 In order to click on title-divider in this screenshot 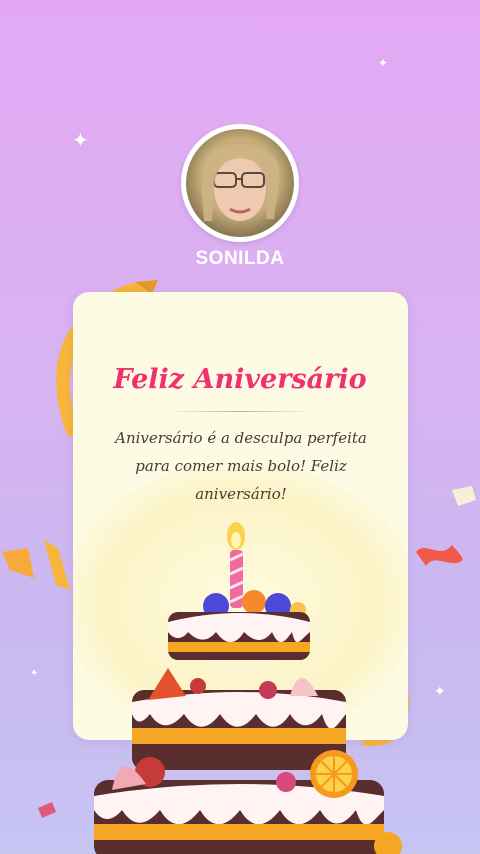, I will do `click(240, 411)`.